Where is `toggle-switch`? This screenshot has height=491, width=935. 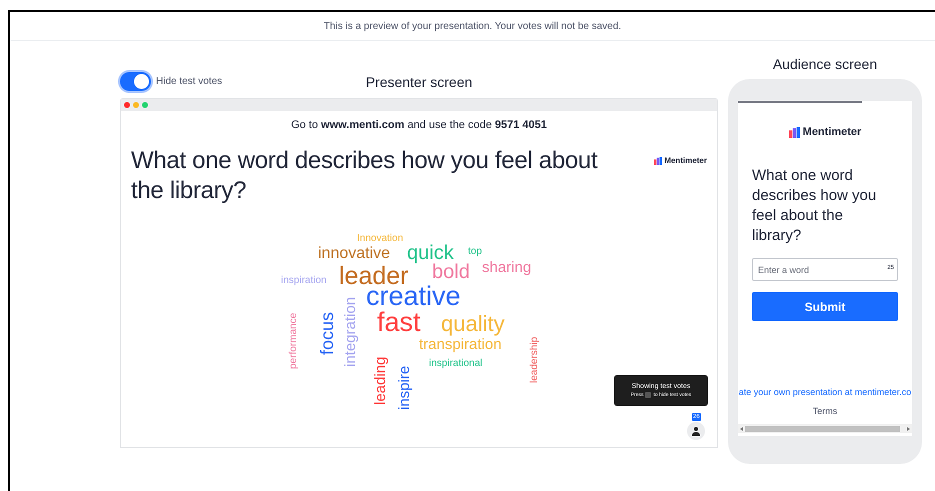 toggle-switch is located at coordinates (135, 81).